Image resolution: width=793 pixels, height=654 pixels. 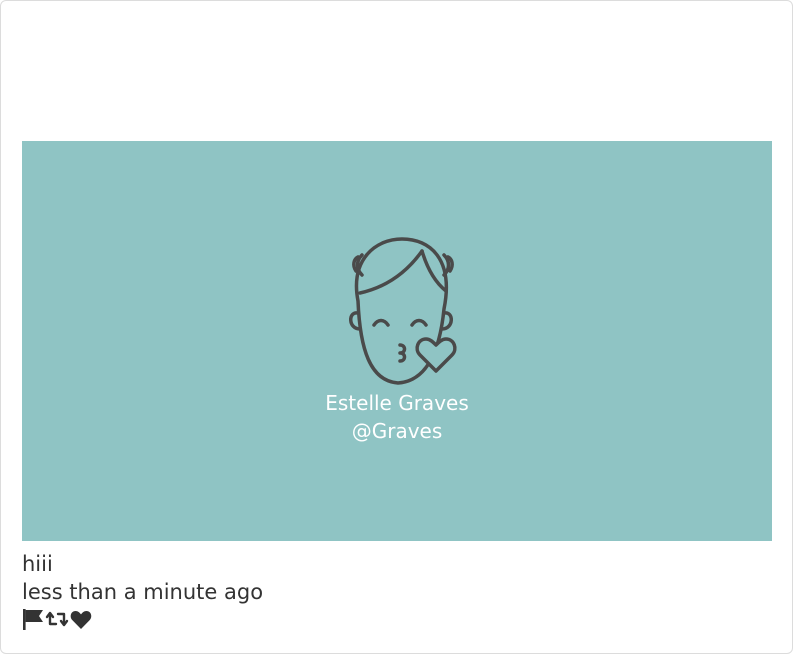 I want to click on profile-name: Estelle Graves, so click(x=397, y=403).